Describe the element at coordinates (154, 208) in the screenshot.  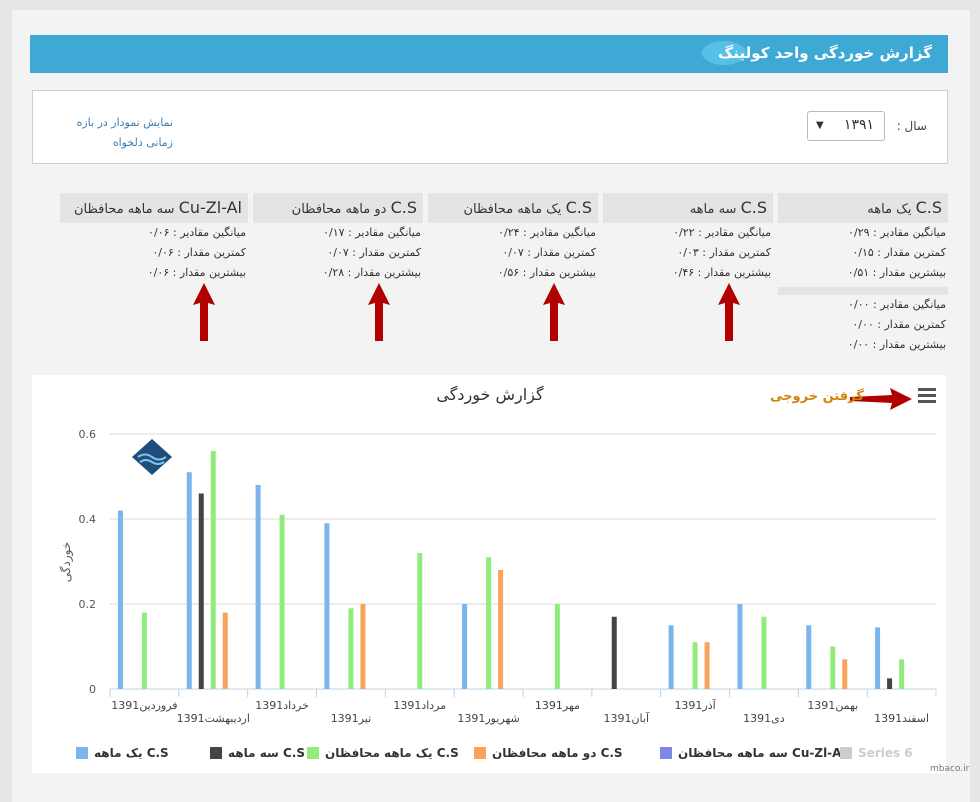
I see `stat-card-title: Cu-Zl-Al سه ماهه محافظان` at that location.